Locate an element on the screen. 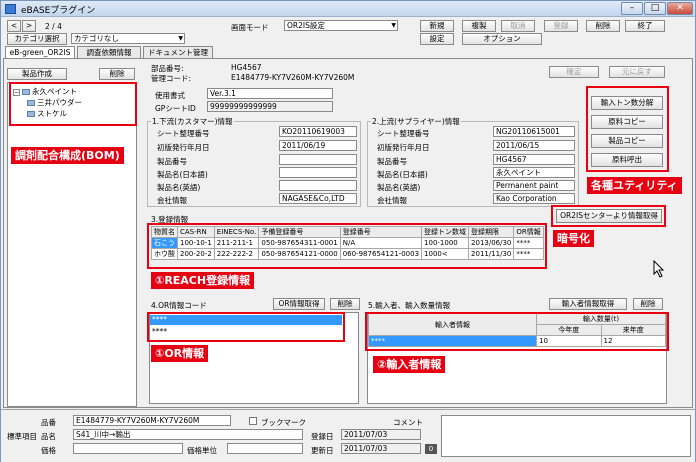 The height and width of the screenshot is (462, 696). item-name-label: 品名 is located at coordinates (48, 436).